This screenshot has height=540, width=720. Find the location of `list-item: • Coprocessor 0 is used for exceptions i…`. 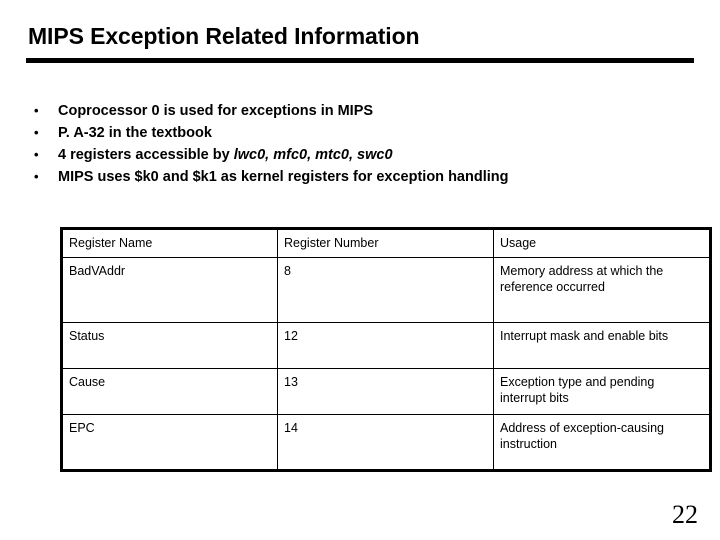

list-item: • Coprocessor 0 is used for exceptions i… is located at coordinates (360, 111).